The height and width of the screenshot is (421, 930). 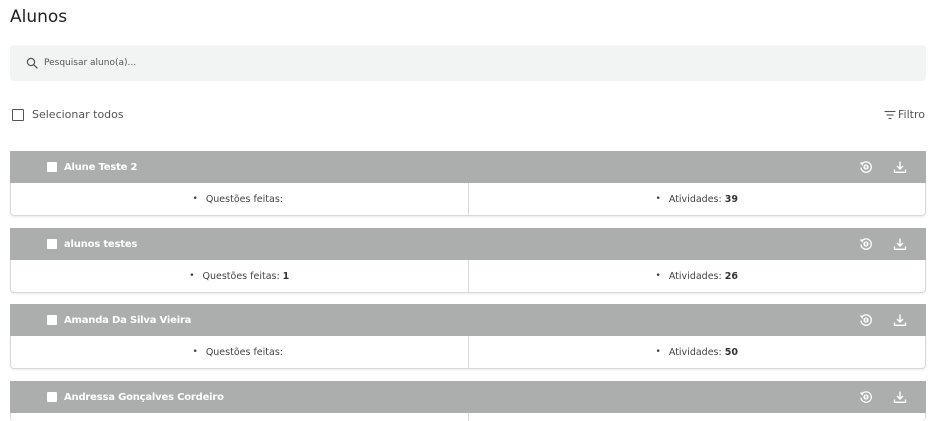 I want to click on select-all-label: Selecionar todos, so click(x=78, y=114).